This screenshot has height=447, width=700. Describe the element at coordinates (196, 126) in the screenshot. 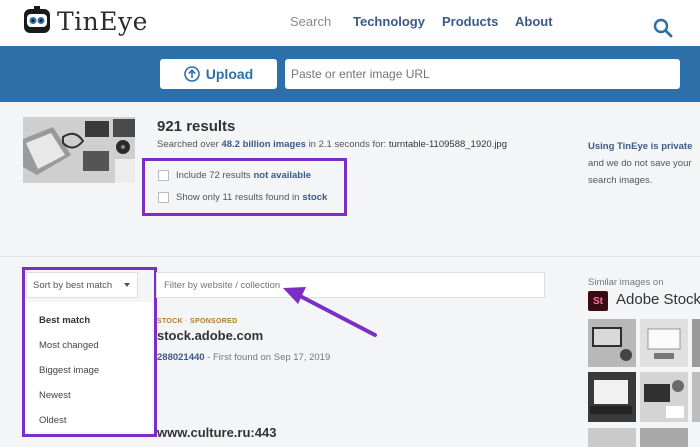

I see `results-count: 921 results` at that location.